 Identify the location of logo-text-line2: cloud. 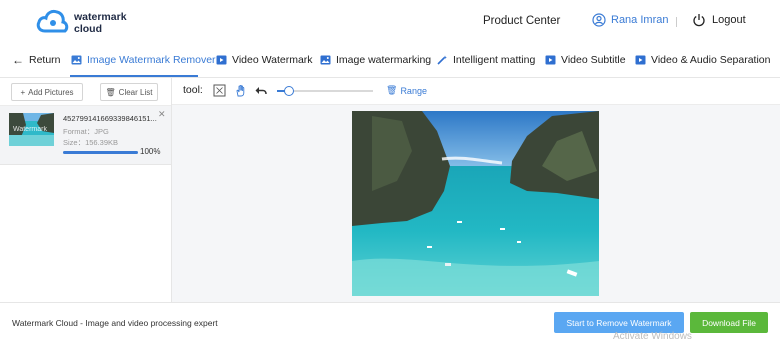
(88, 29).